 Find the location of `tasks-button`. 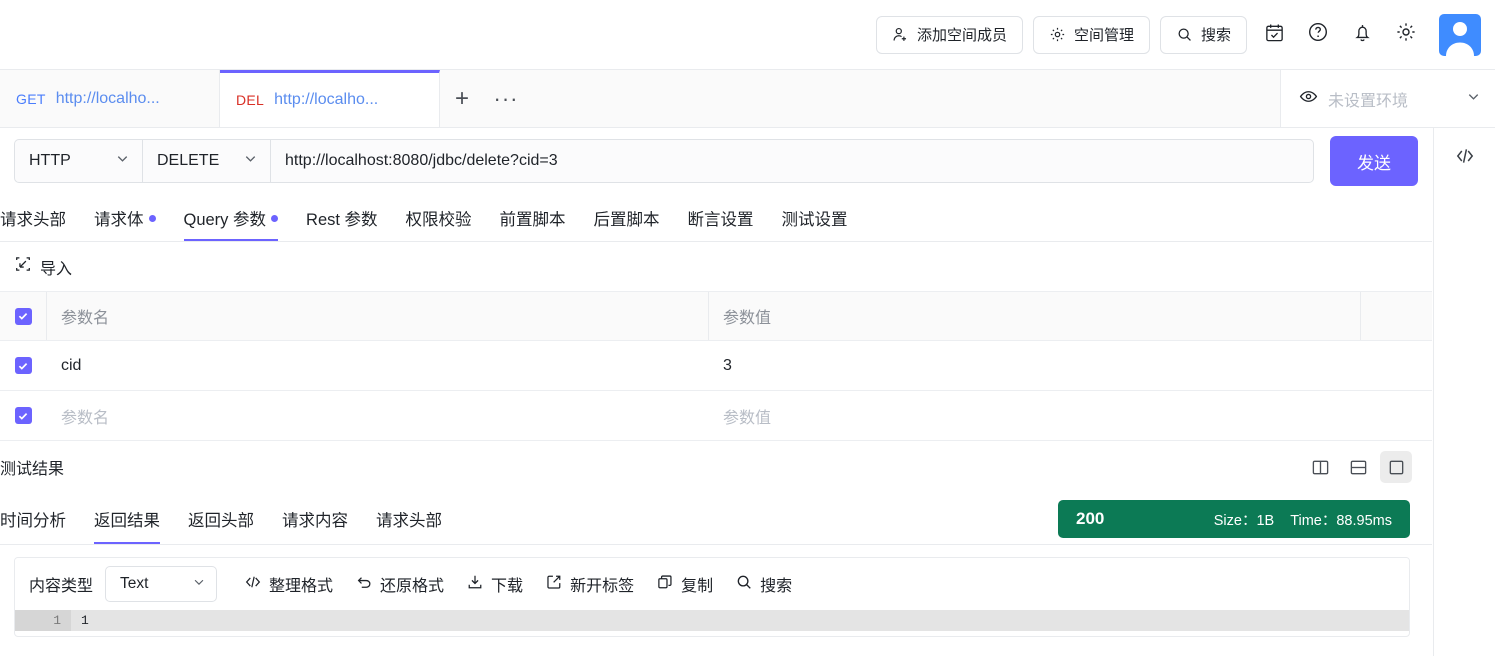

tasks-button is located at coordinates (1274, 35).